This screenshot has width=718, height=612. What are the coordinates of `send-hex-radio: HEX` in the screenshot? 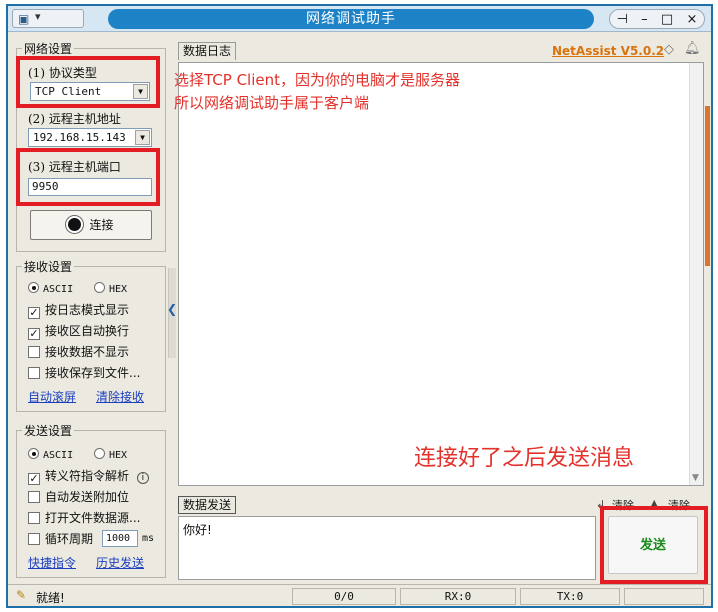 It's located at (110, 454).